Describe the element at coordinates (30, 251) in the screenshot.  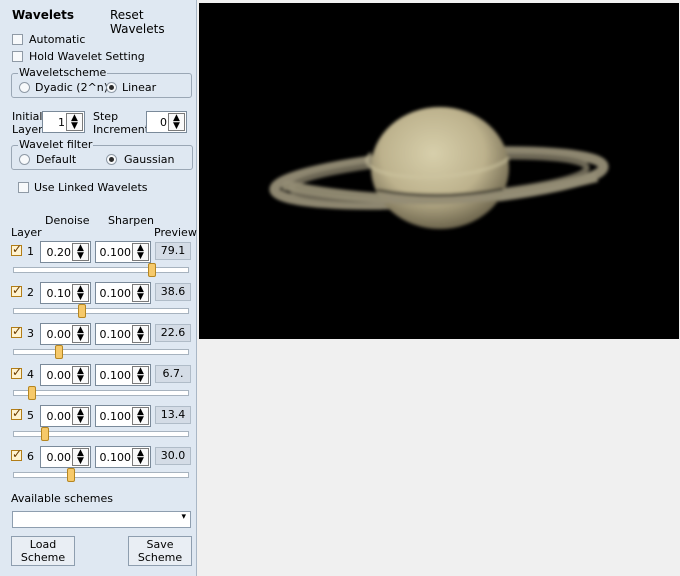
I see `layer-number: 1` at that location.